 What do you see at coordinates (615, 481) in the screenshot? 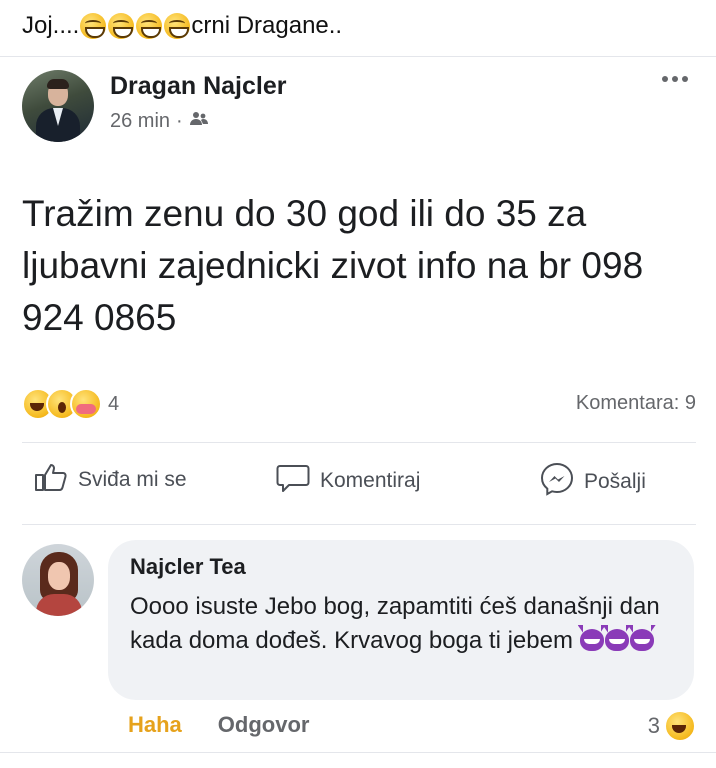
I see `send-label: Pošalji` at bounding box center [615, 481].